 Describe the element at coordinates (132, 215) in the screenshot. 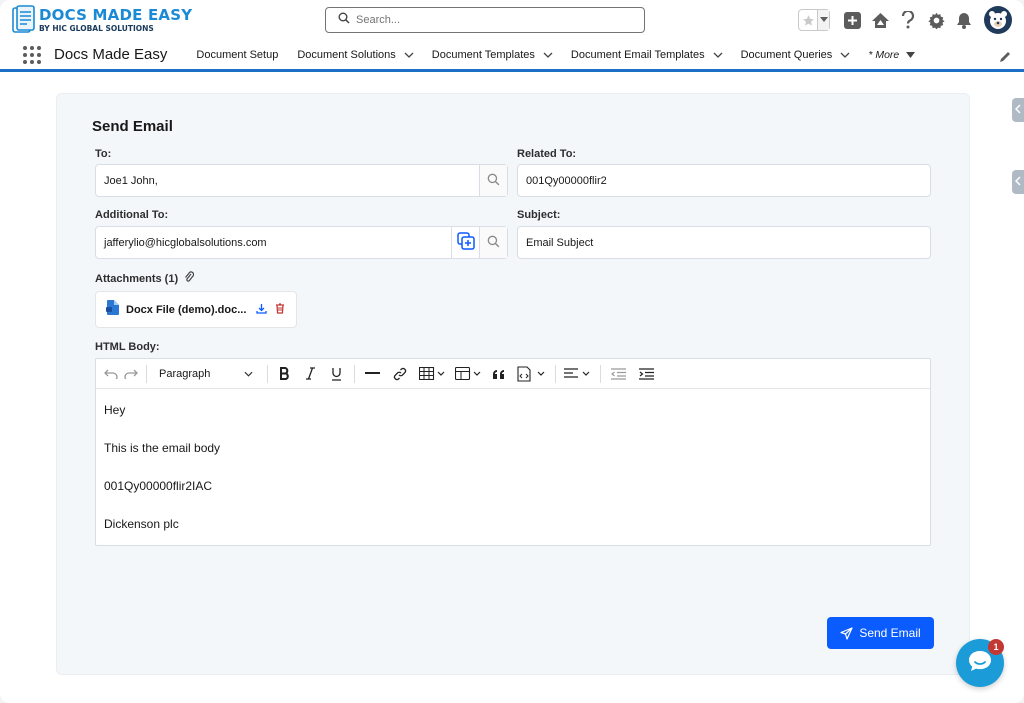

I see `additional-to-label: Additional To:` at that location.